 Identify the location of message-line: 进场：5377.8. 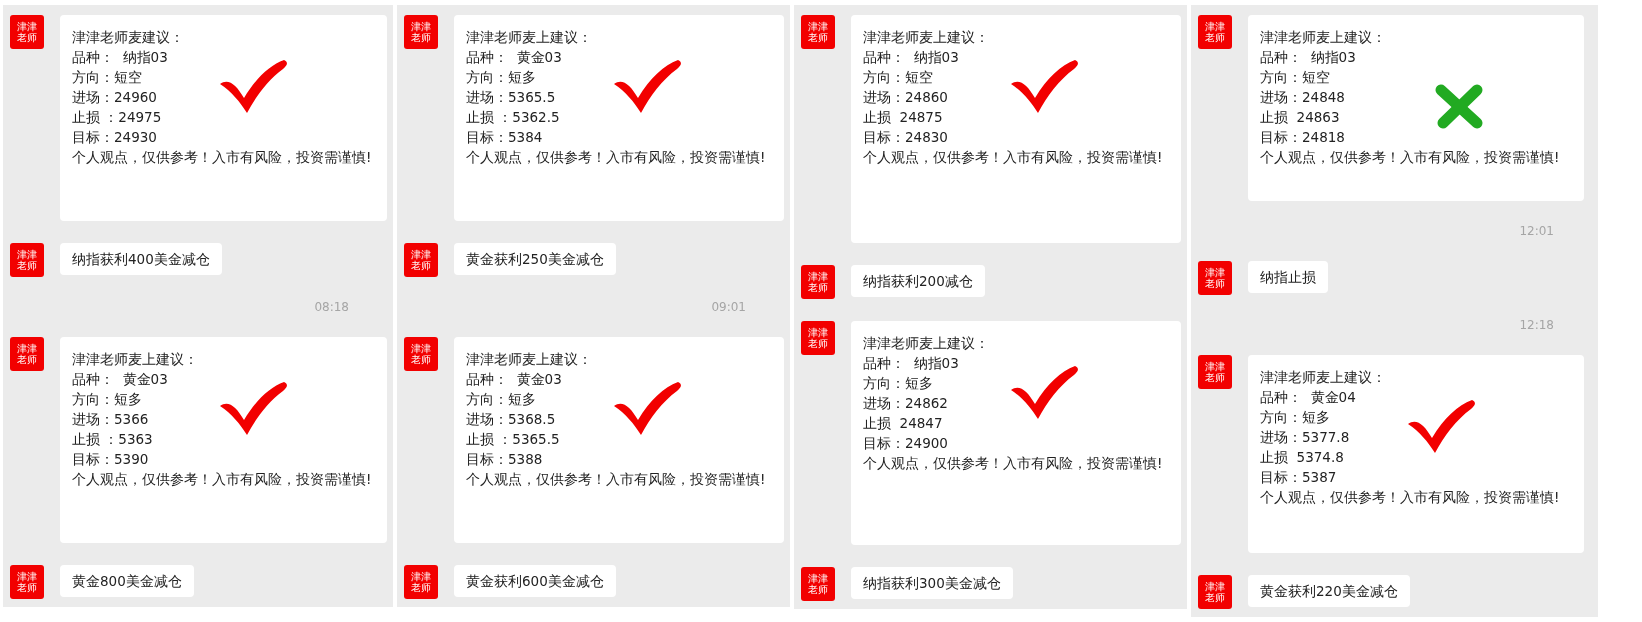
(1305, 437).